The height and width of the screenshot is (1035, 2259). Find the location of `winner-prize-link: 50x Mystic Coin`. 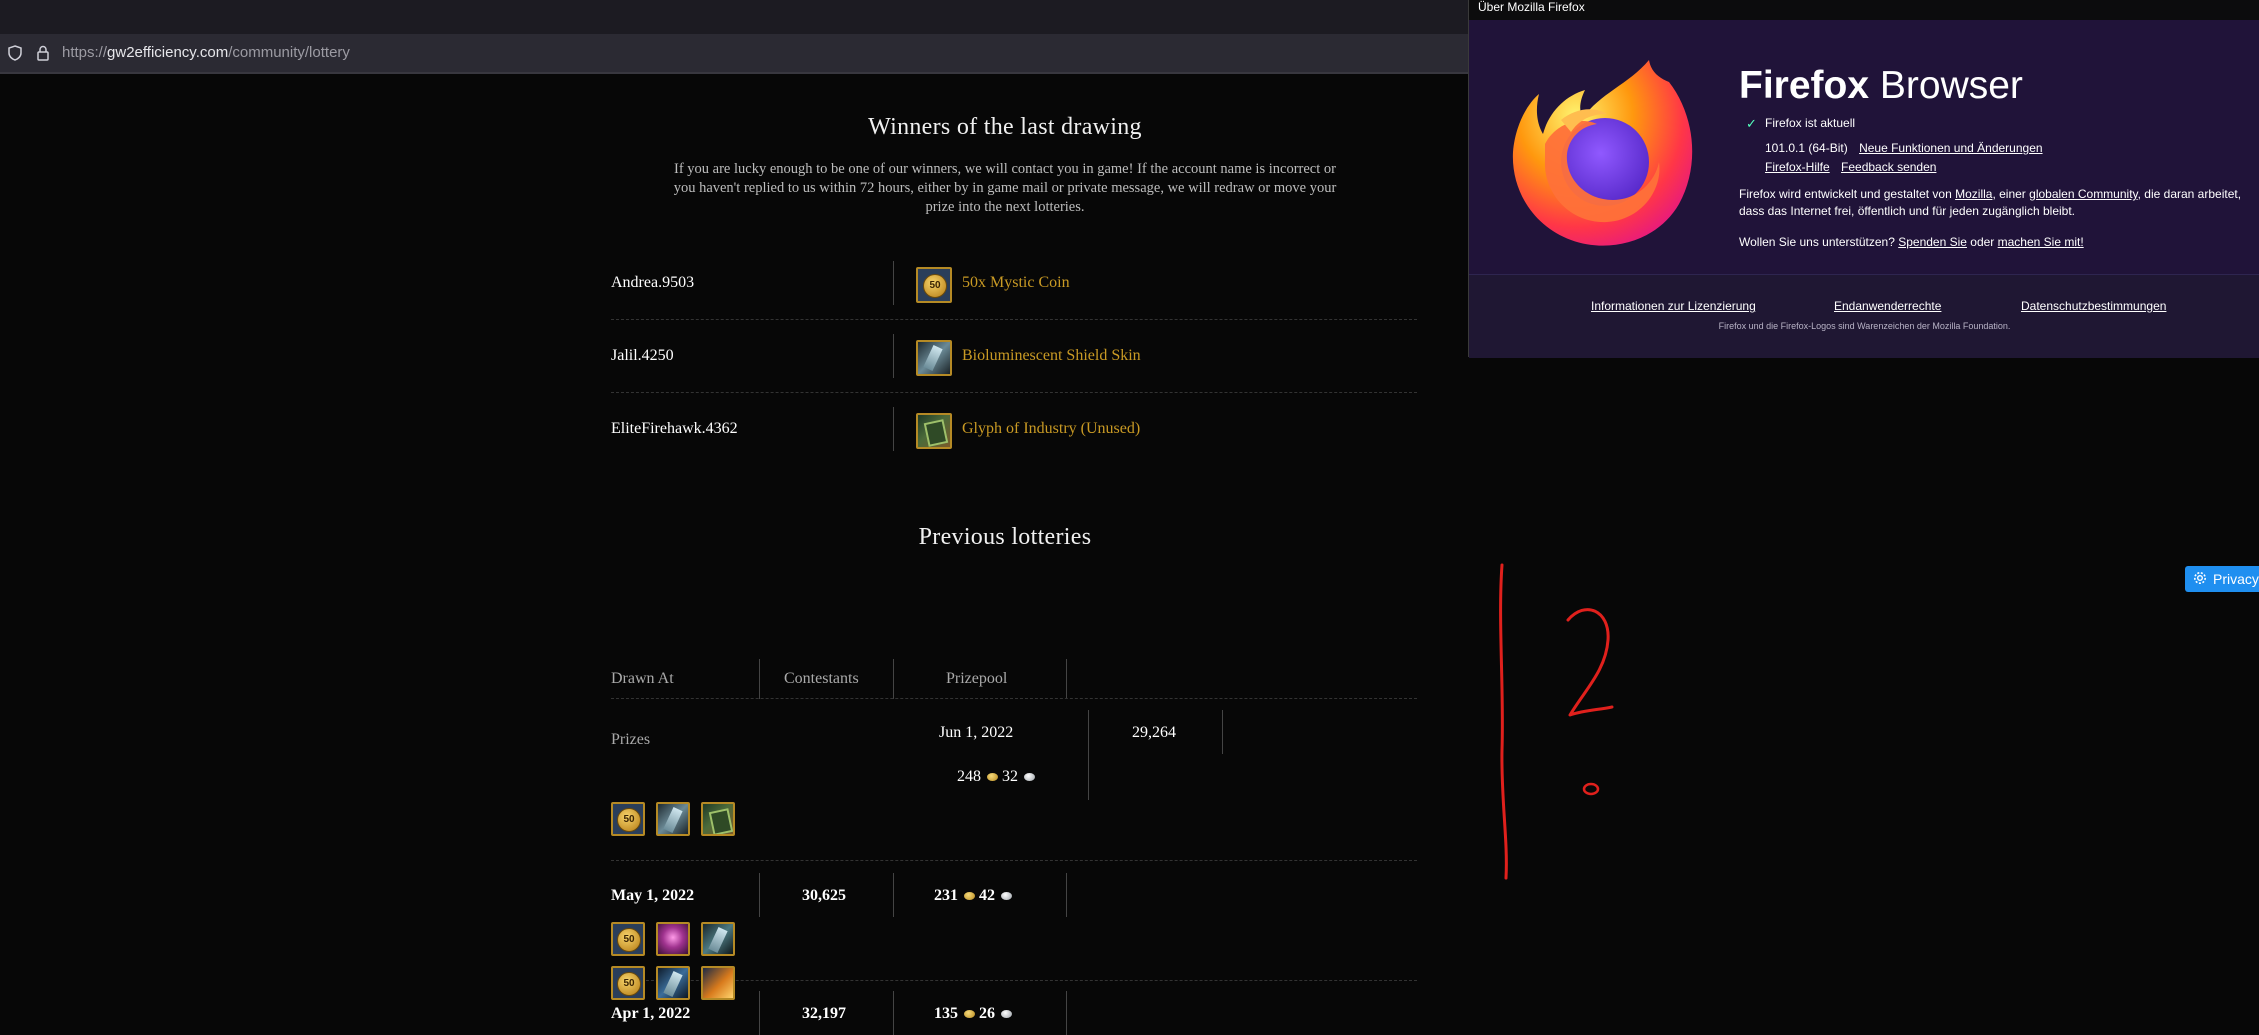

winner-prize-link: 50x Mystic Coin is located at coordinates (1016, 283).